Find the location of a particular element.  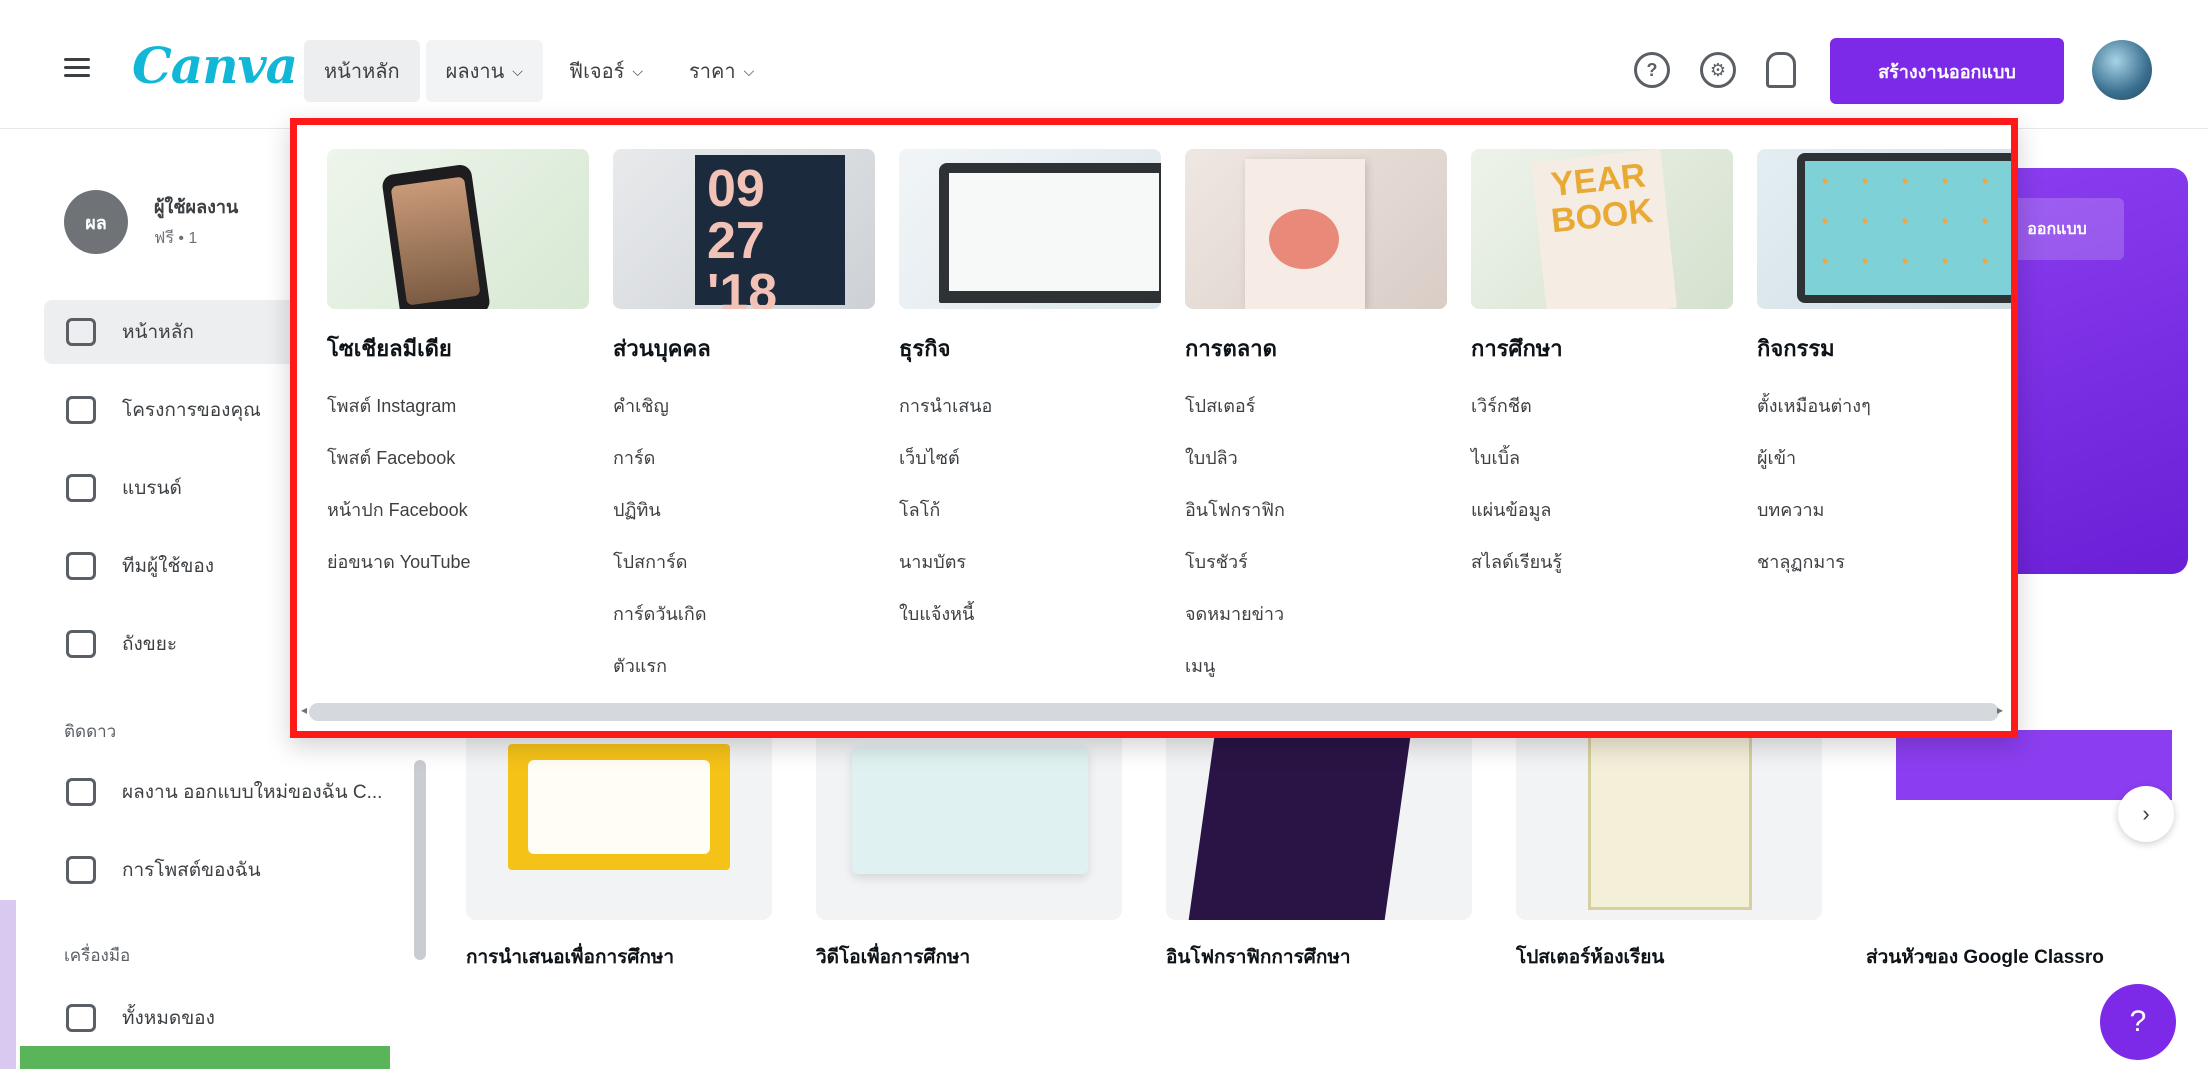

category-link: ผู้เข้า is located at coordinates (1884, 458).